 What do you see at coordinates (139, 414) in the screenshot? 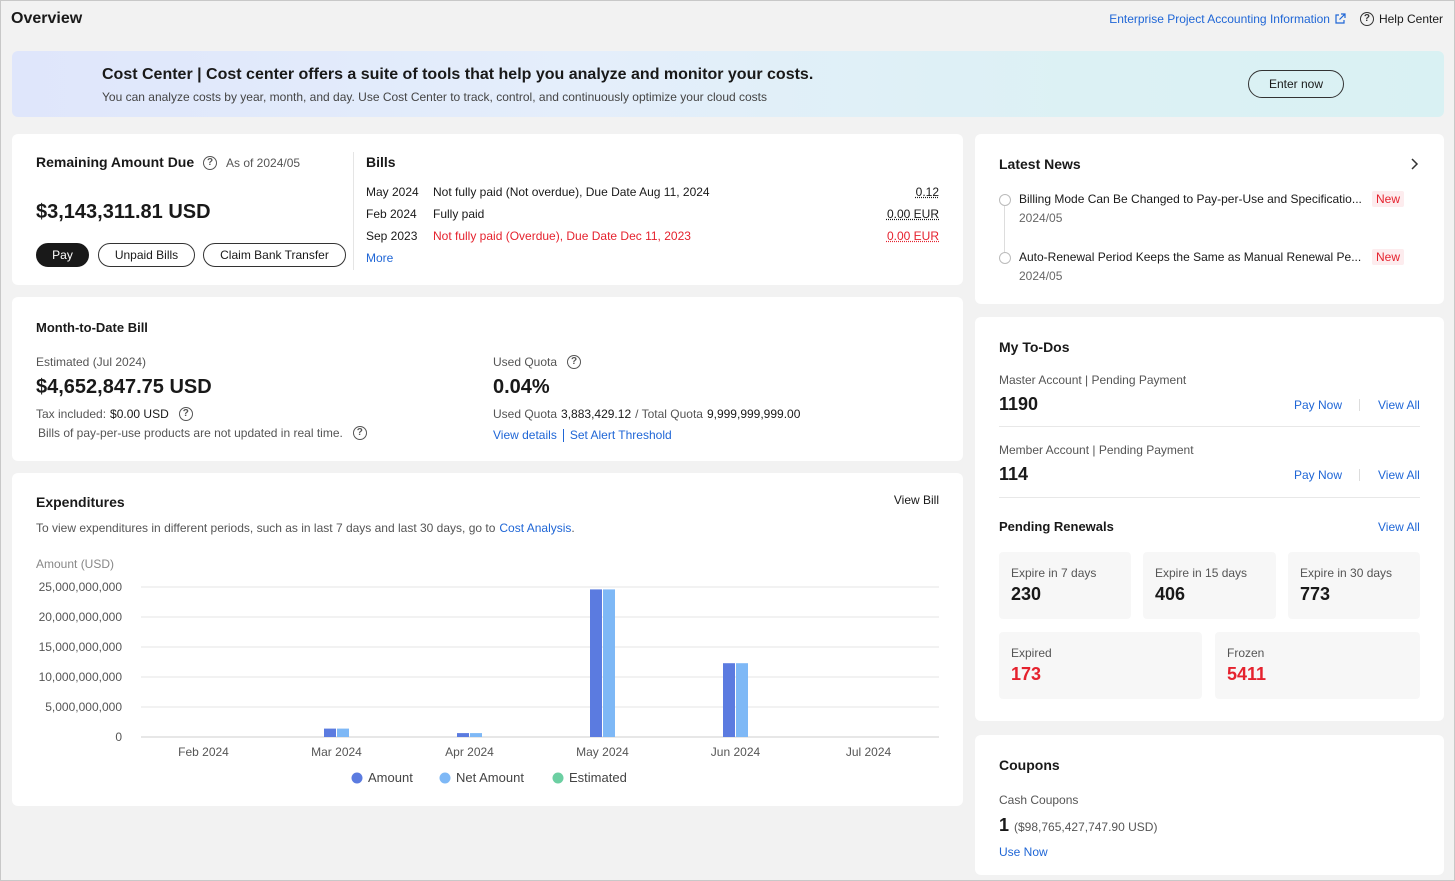
I see `tax-value: $0.00 USD` at bounding box center [139, 414].